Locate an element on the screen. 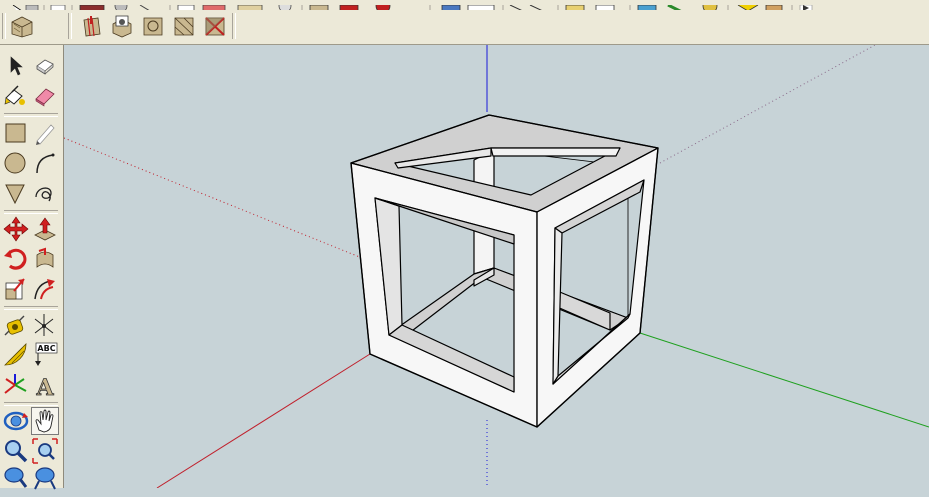 This screenshot has width=929, height=497. circle-icon is located at coordinates (15, 163).